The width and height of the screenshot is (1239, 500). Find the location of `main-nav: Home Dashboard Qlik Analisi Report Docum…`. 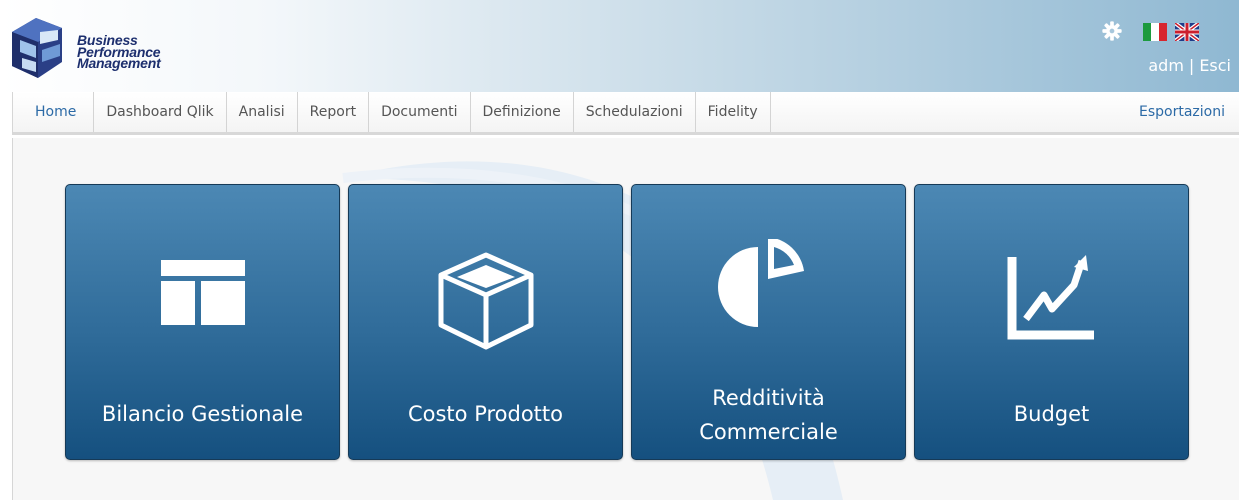

main-nav: Home Dashboard Qlik Analisi Report Docum… is located at coordinates (625, 113).